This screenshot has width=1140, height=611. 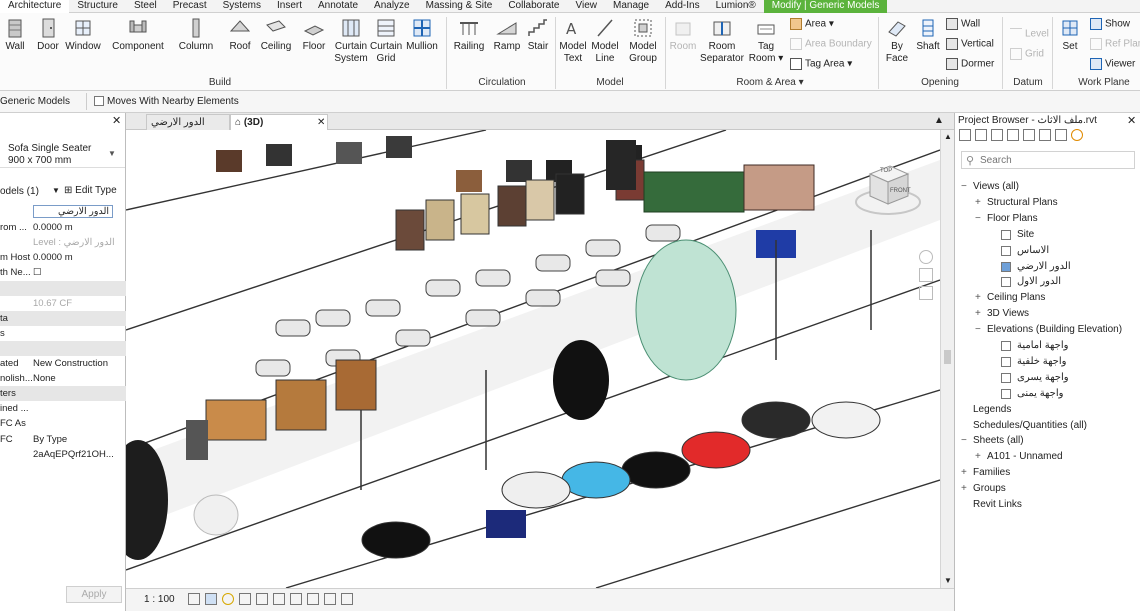 What do you see at coordinates (812, 24) in the screenshot?
I see `area-button: Area ▾` at bounding box center [812, 24].